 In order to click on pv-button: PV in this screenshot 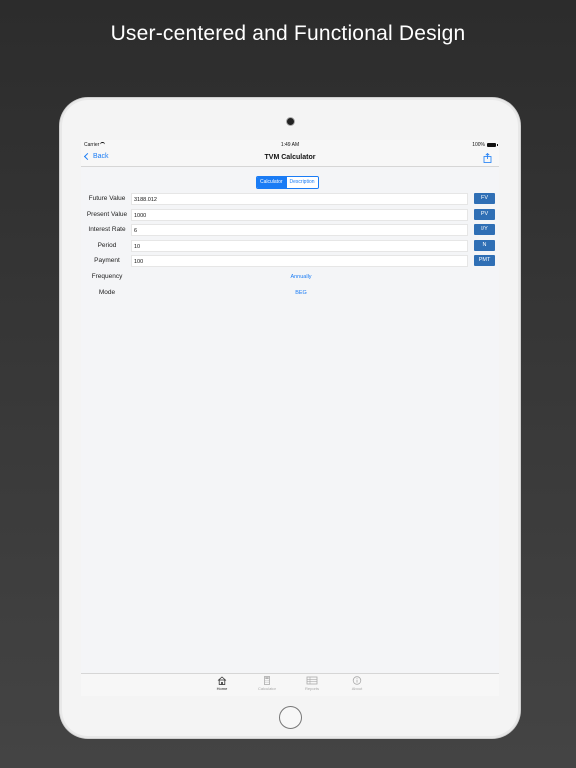, I will do `click(484, 214)`.